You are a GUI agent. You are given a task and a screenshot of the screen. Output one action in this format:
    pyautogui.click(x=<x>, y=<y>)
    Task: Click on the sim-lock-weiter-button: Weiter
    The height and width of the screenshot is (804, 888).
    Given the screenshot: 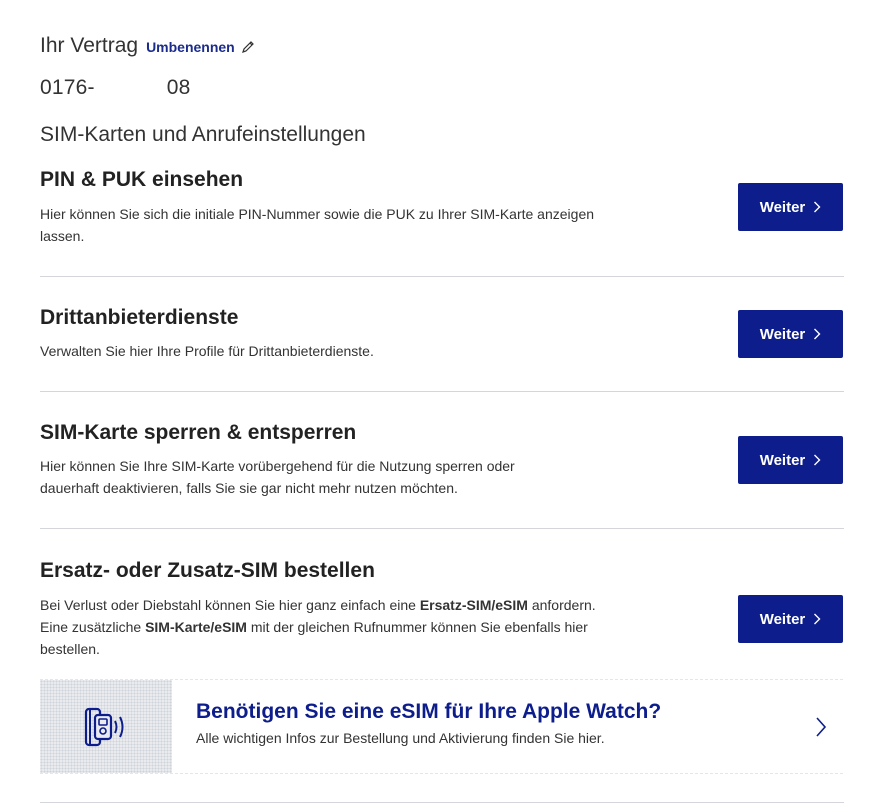 What is the action you would take?
    pyautogui.click(x=790, y=460)
    